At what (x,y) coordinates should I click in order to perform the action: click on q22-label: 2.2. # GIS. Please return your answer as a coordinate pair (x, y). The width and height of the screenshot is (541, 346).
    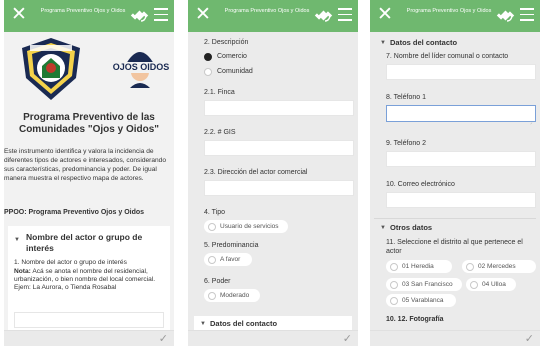
    Looking at the image, I should click on (220, 132).